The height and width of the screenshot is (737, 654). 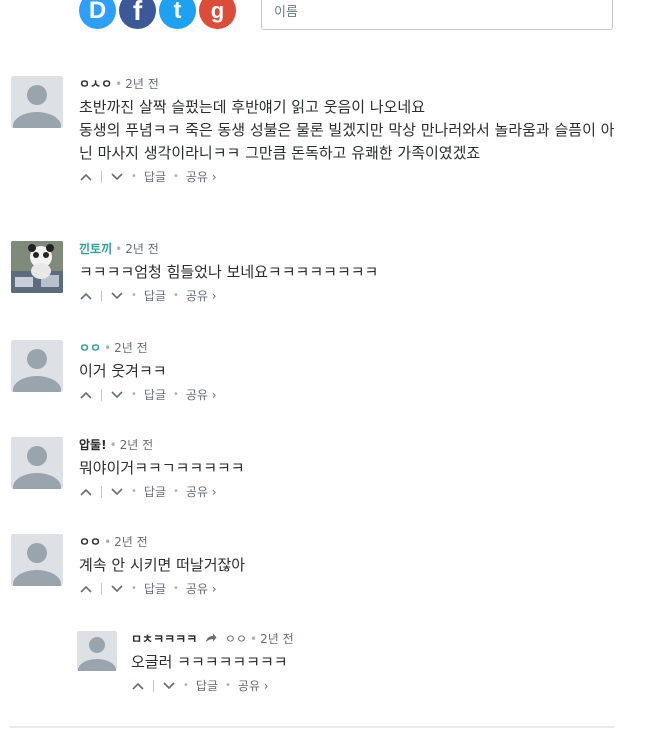 I want to click on comment-author: 낀토끼, so click(x=95, y=249).